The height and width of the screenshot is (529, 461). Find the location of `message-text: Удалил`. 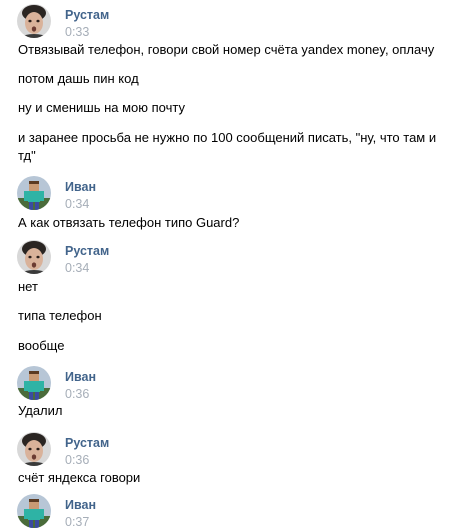

message-text: Удалил is located at coordinates (40, 410).